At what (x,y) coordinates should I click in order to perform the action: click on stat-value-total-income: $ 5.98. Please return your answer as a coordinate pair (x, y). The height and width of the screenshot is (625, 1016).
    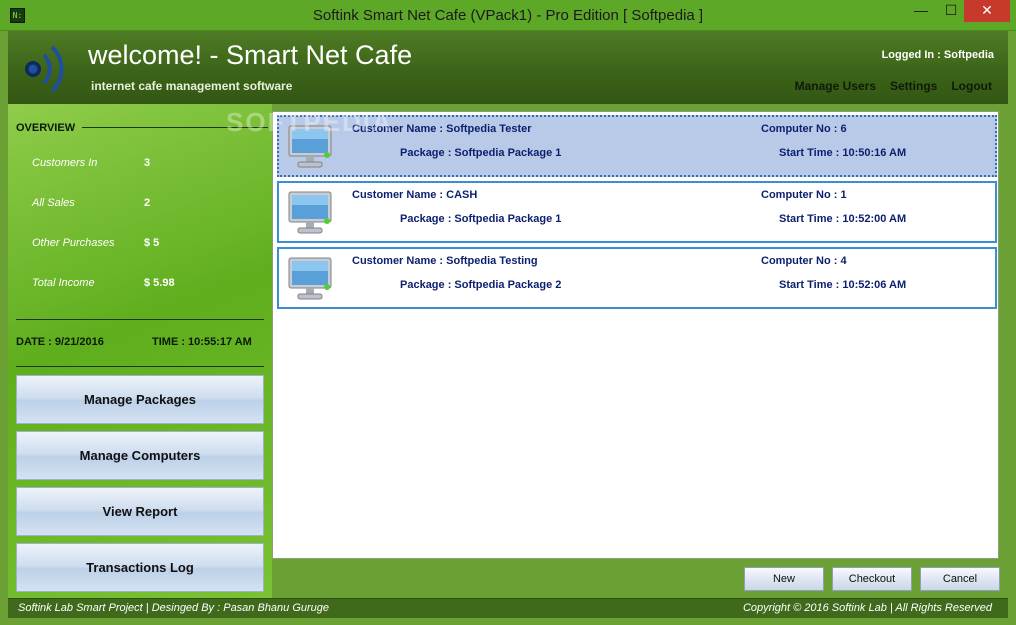
    Looking at the image, I should click on (159, 283).